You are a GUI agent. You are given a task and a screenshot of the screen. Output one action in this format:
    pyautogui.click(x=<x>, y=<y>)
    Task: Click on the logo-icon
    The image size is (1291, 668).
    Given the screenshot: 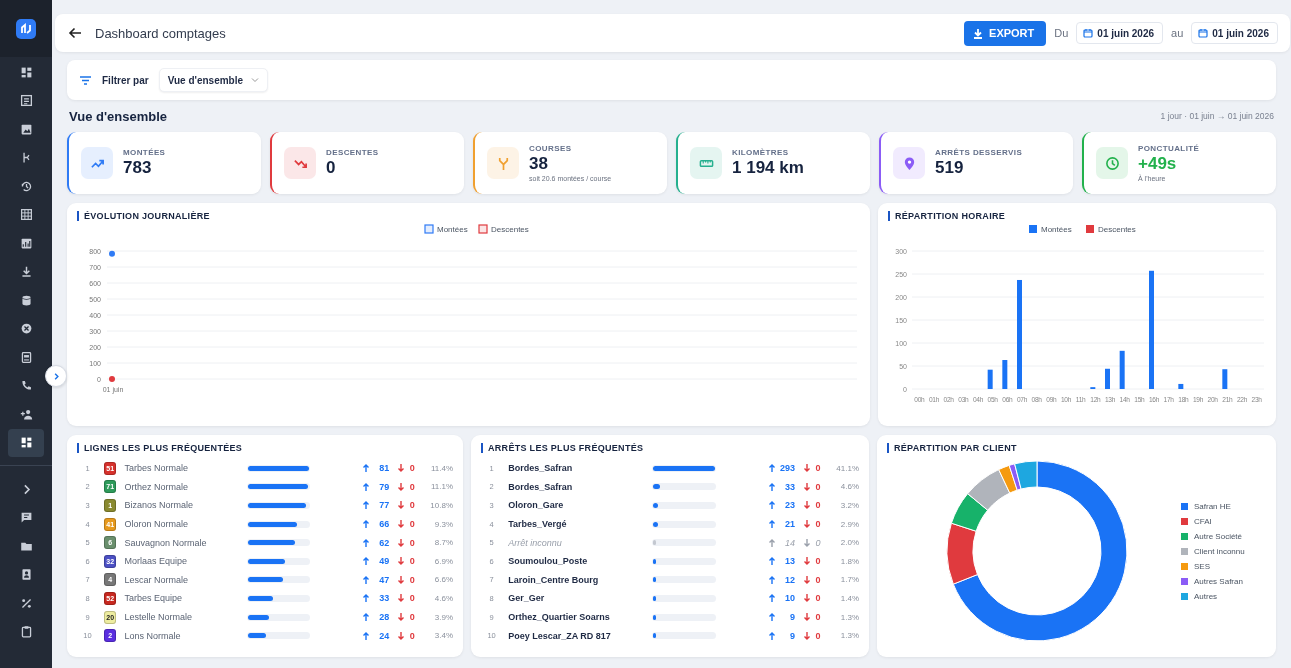 What is the action you would take?
    pyautogui.click(x=26, y=28)
    